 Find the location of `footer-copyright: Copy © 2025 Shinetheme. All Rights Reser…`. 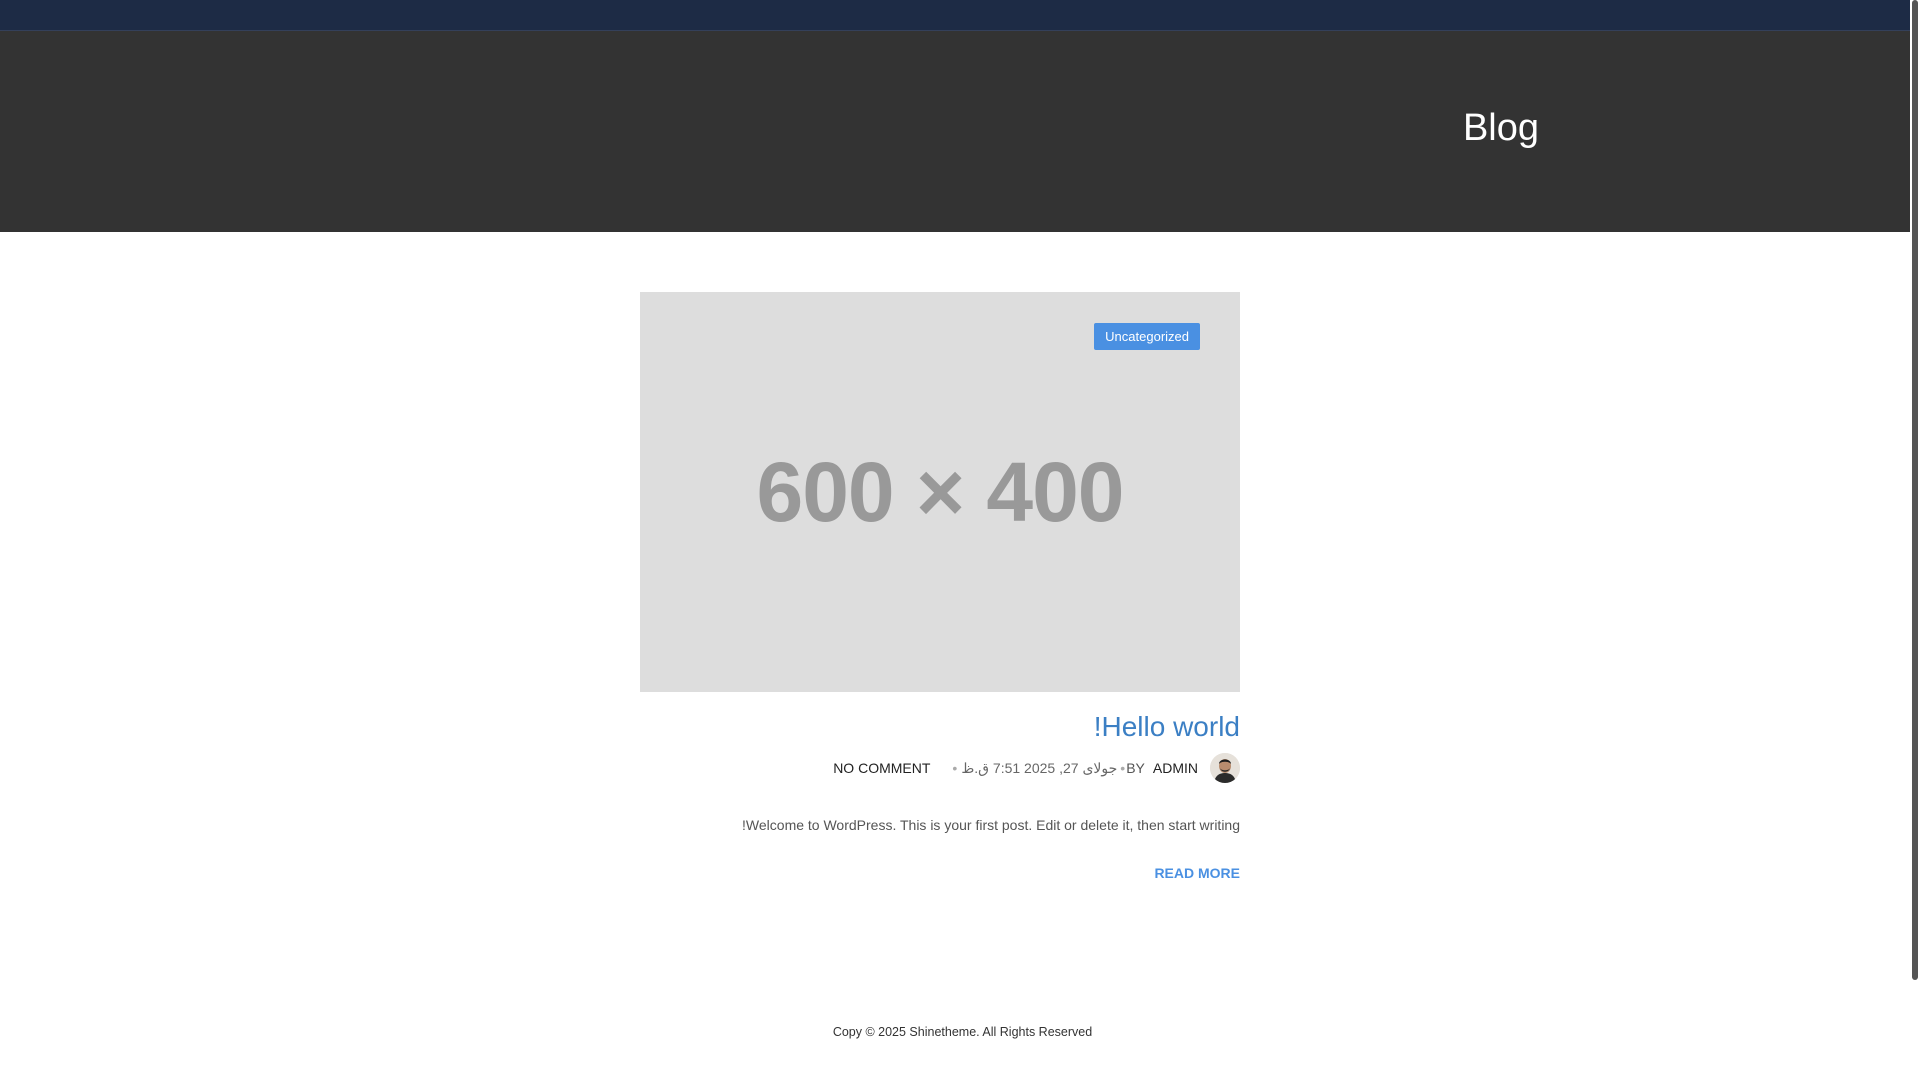

footer-copyright: Copy © 2025 Shinetheme. All Rights Reser… is located at coordinates (962, 1032).